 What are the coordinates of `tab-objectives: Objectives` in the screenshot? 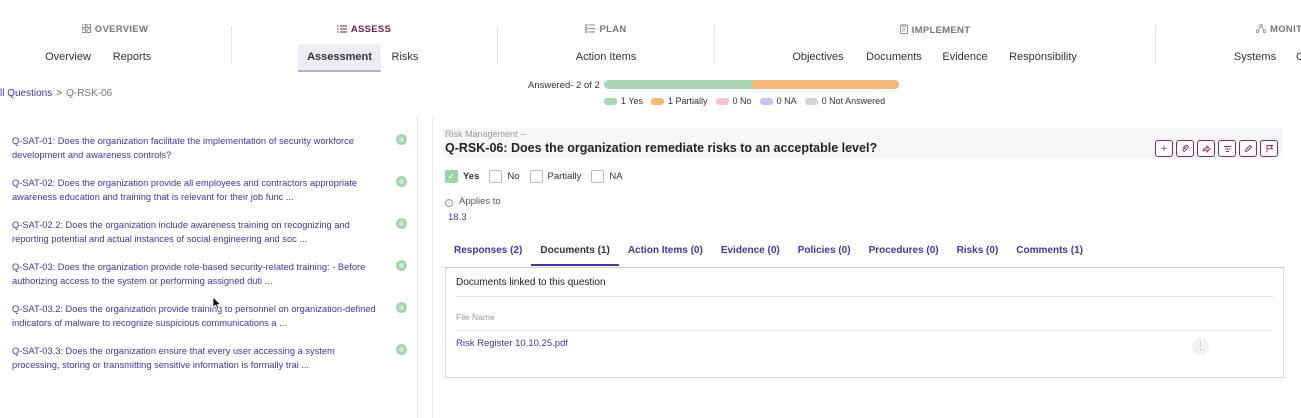 It's located at (818, 58).